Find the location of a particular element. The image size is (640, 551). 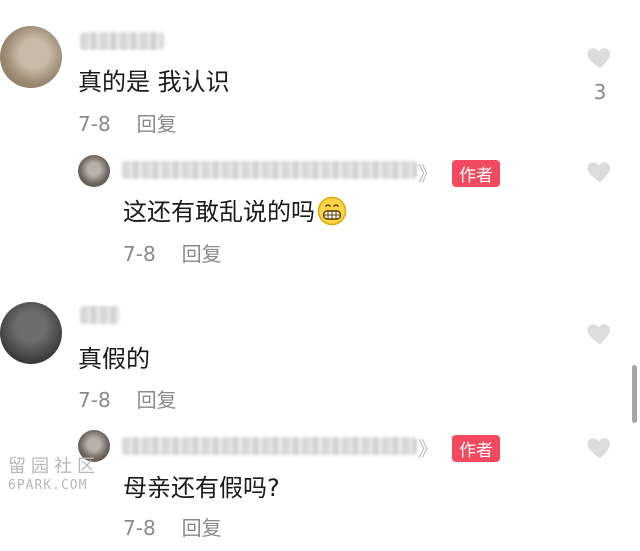

reply-text: 母亲还有假吗? is located at coordinates (201, 488).